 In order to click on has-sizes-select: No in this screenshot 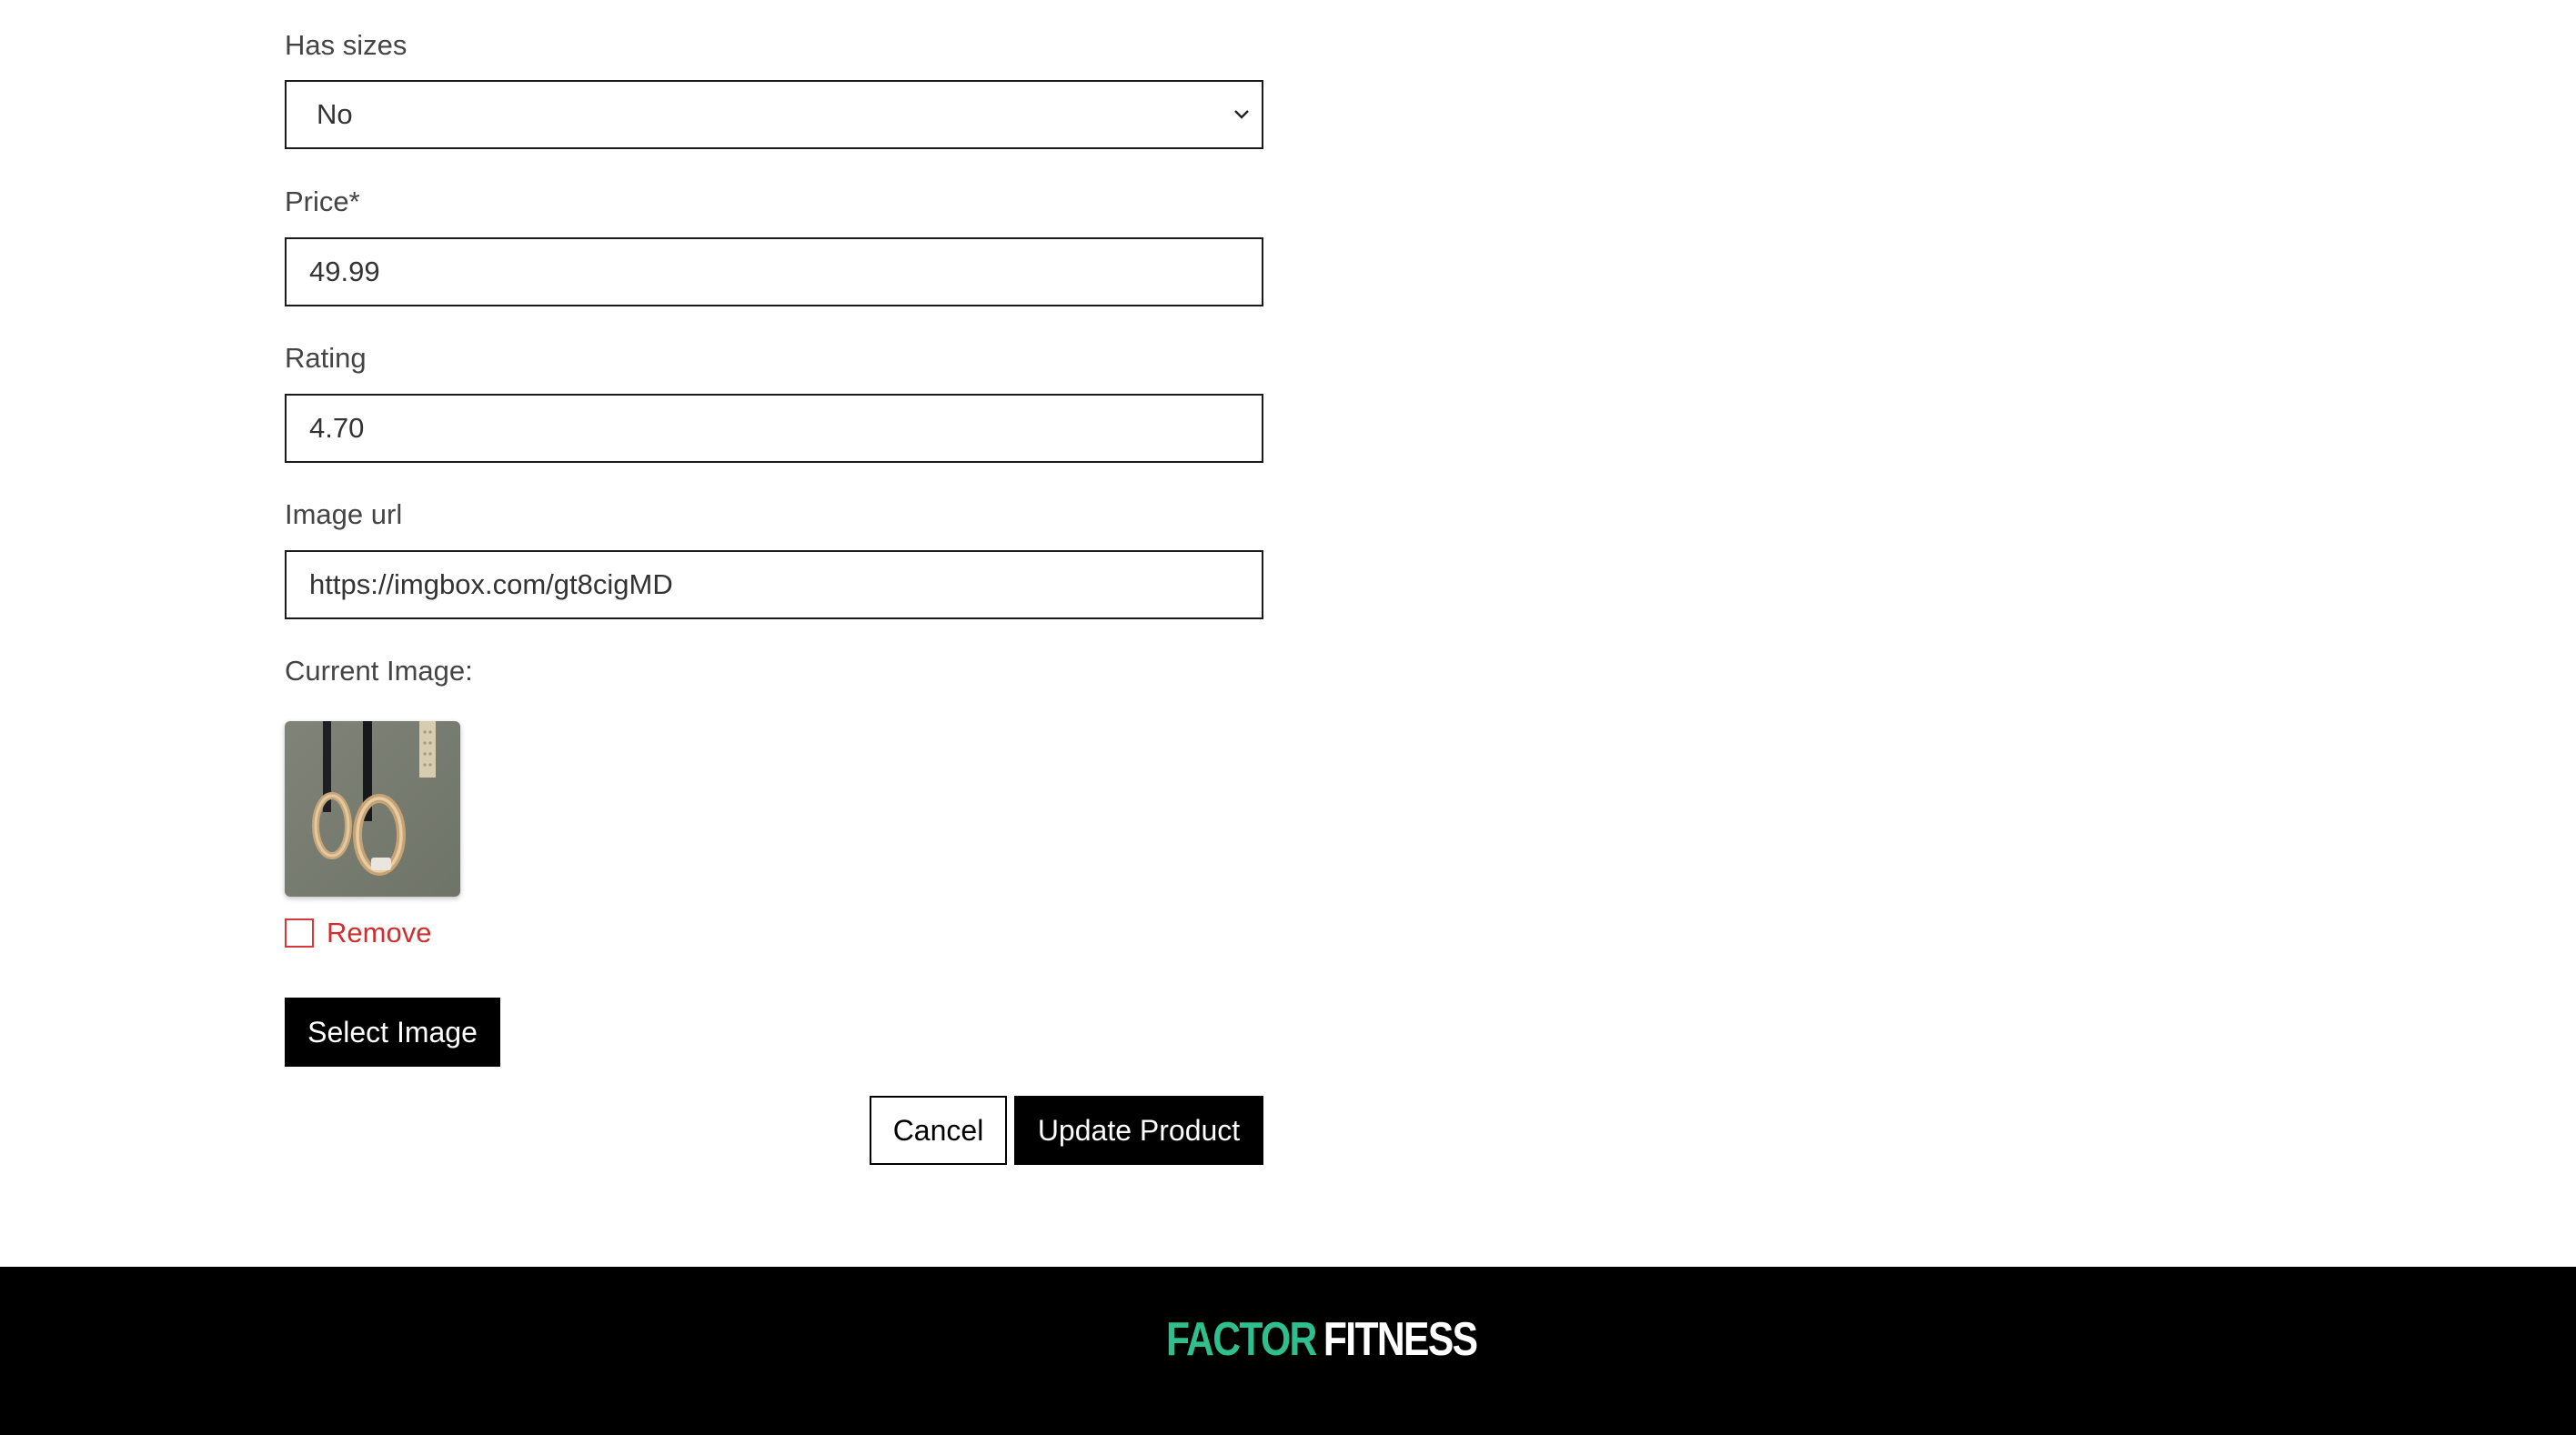, I will do `click(774, 115)`.